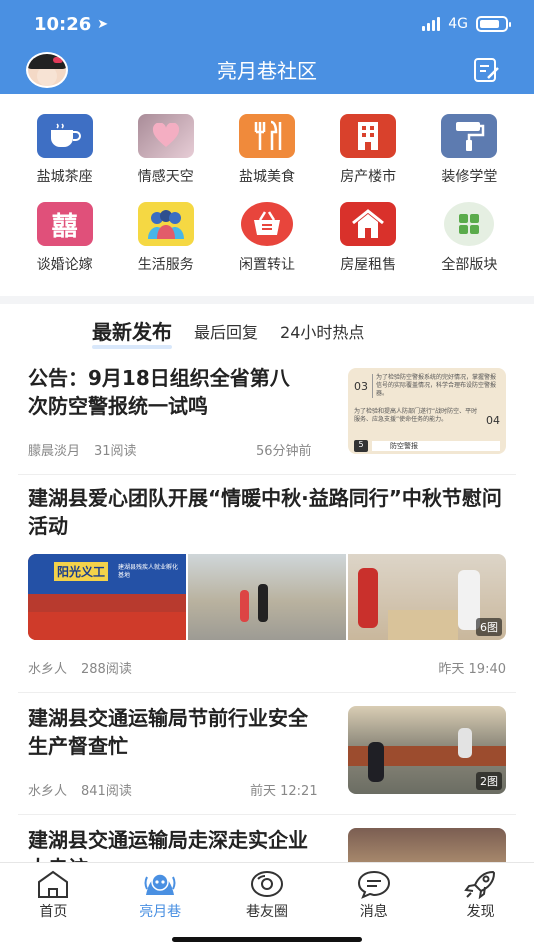 The image size is (534, 950). Describe the element at coordinates (80, 667) in the screenshot. I see `article-meta: 水乡人 288阅读` at that location.